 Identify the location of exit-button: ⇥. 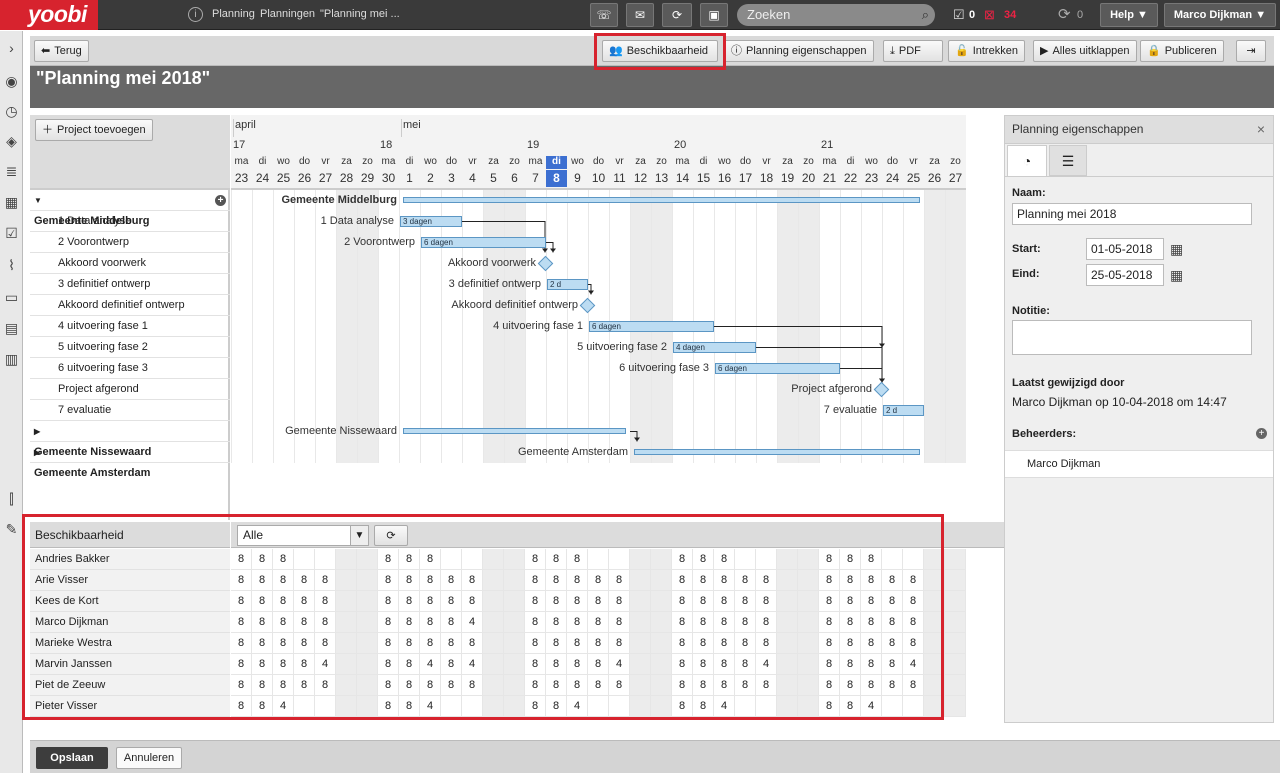
(1251, 51).